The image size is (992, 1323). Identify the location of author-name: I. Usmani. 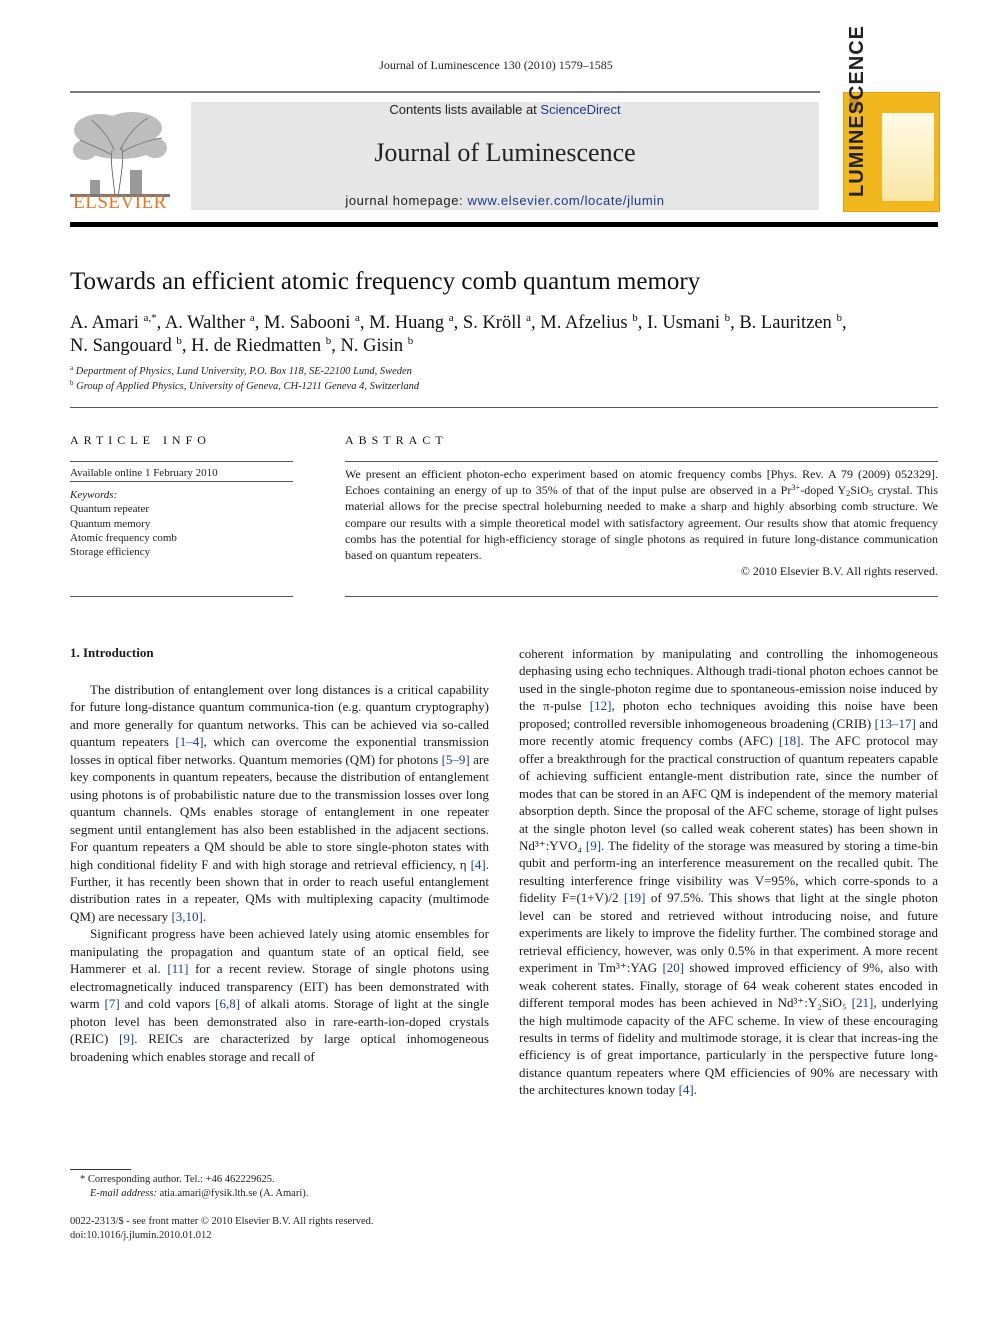
(686, 323).